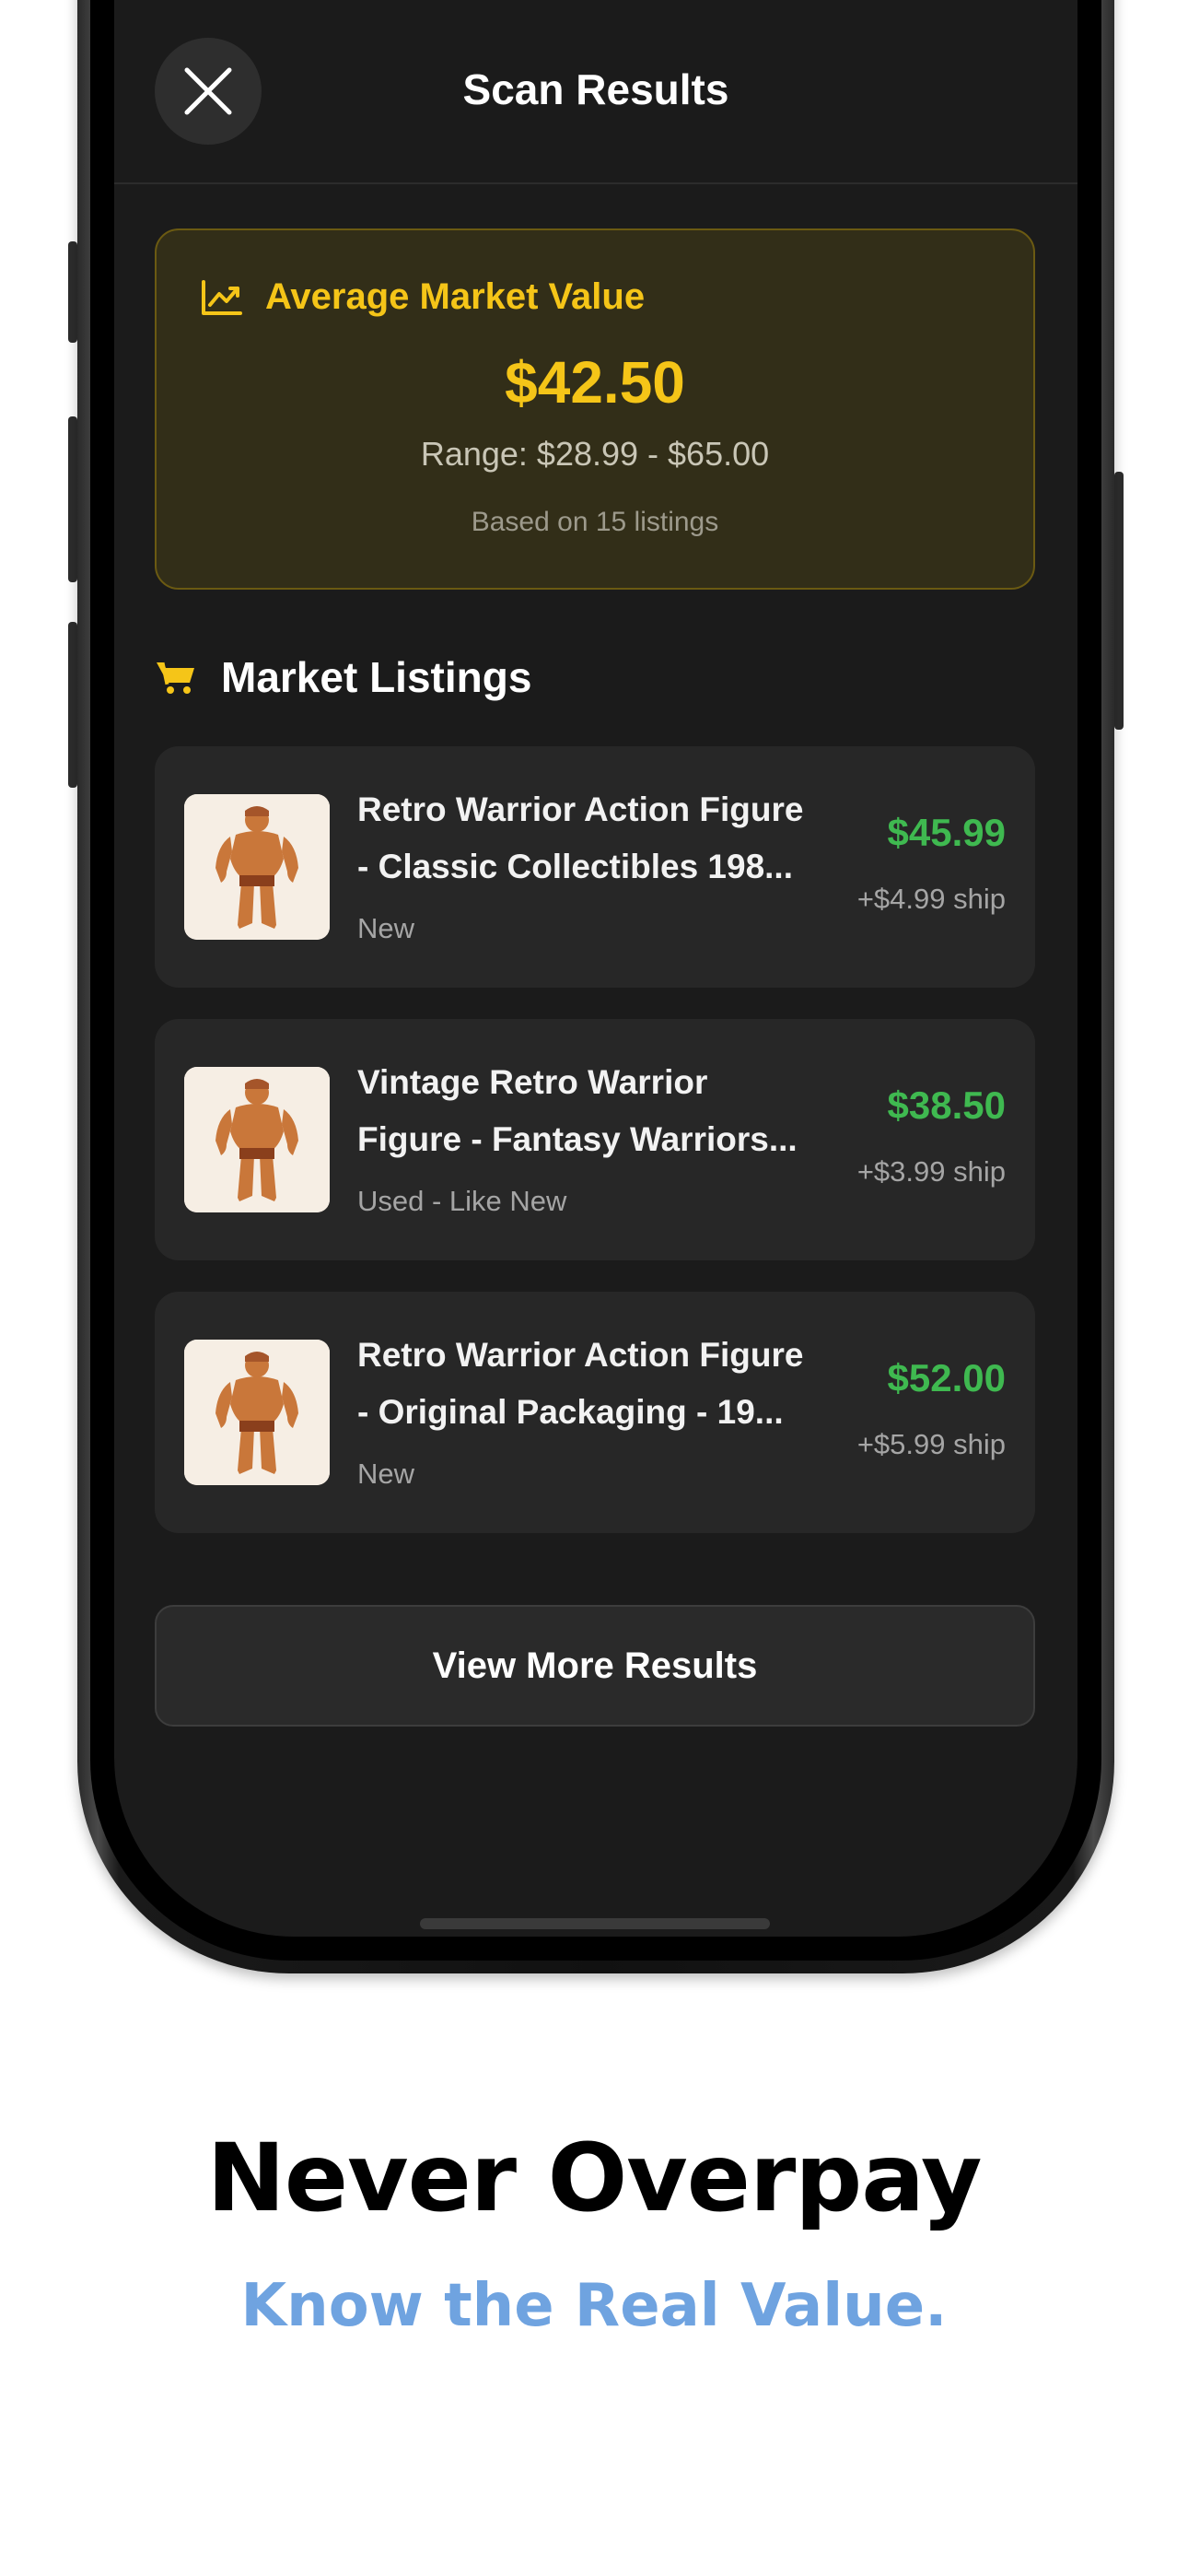 The height and width of the screenshot is (2576, 1188). I want to click on listing-shipping: +$4.99 ship, so click(931, 899).